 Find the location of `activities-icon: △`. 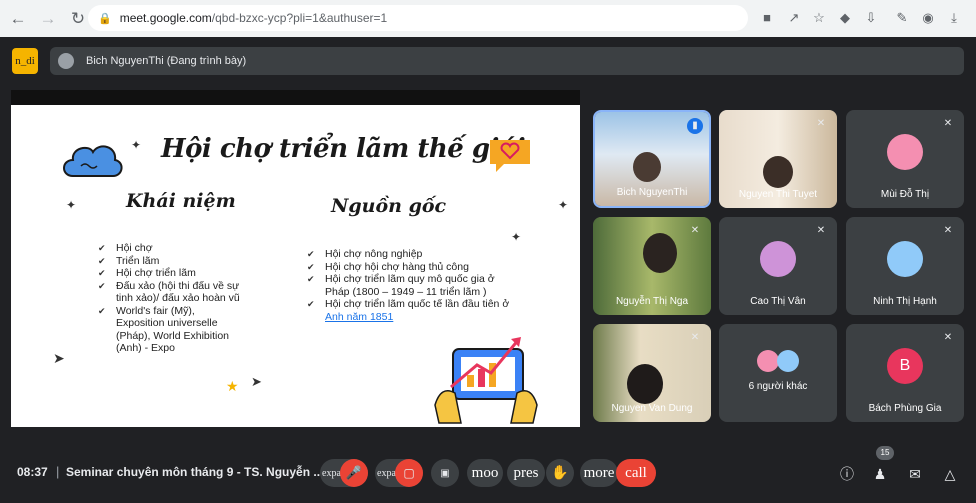

activities-icon: △ is located at coordinates (950, 474).